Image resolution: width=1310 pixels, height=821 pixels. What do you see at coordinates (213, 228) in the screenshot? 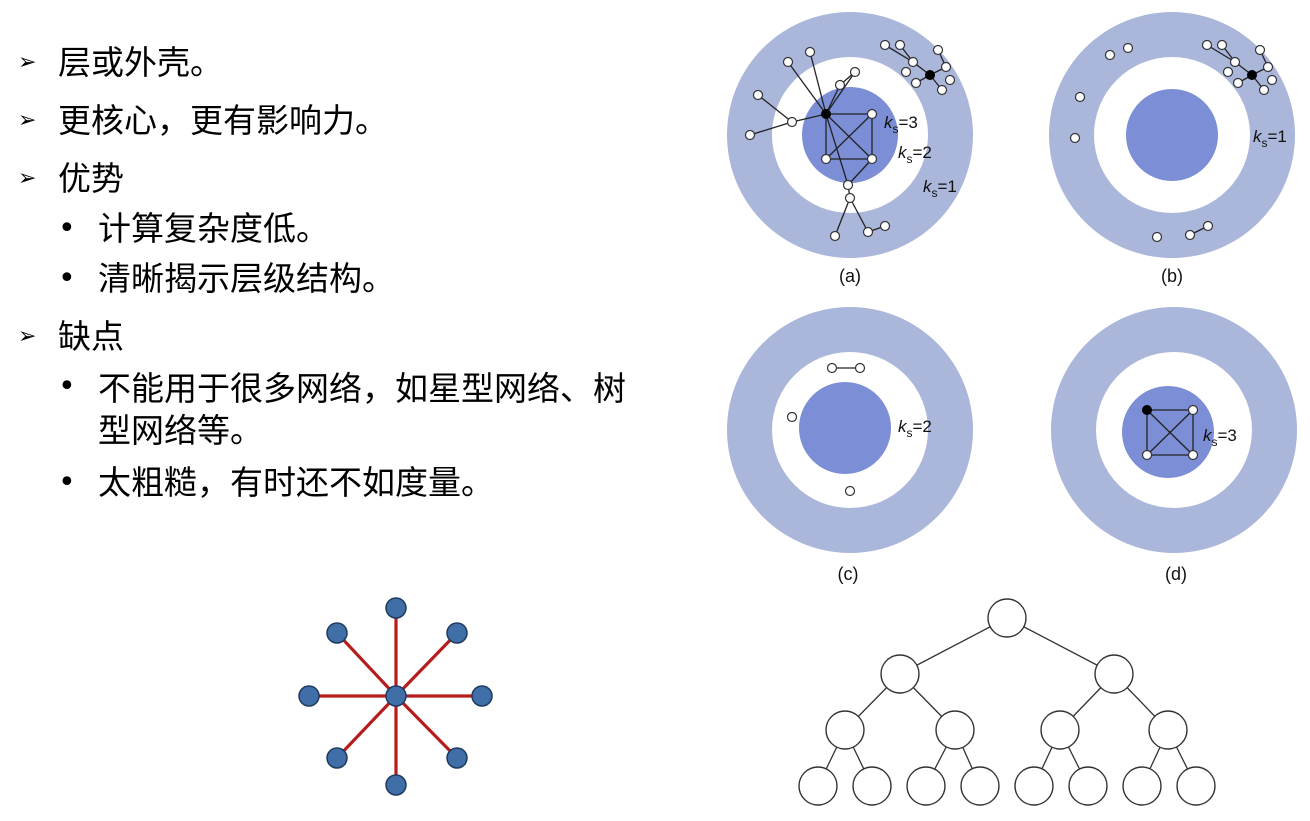
I see `bullet-text: 计算复杂度低。` at bounding box center [213, 228].